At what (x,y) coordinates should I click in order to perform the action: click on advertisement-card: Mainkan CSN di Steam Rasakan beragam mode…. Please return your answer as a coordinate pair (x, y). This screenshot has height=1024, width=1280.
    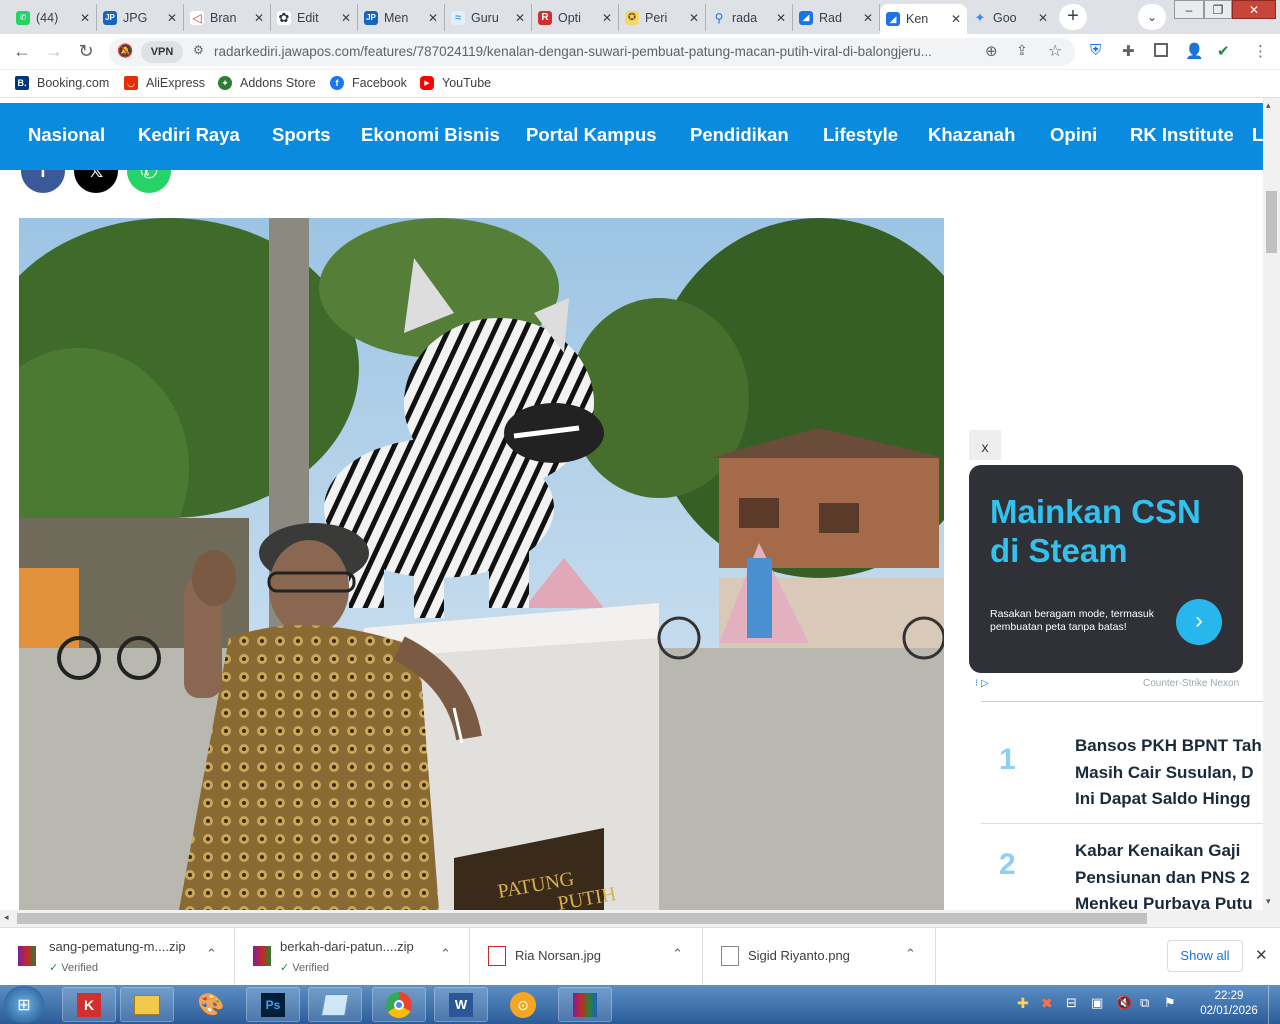
    Looking at the image, I should click on (1106, 569).